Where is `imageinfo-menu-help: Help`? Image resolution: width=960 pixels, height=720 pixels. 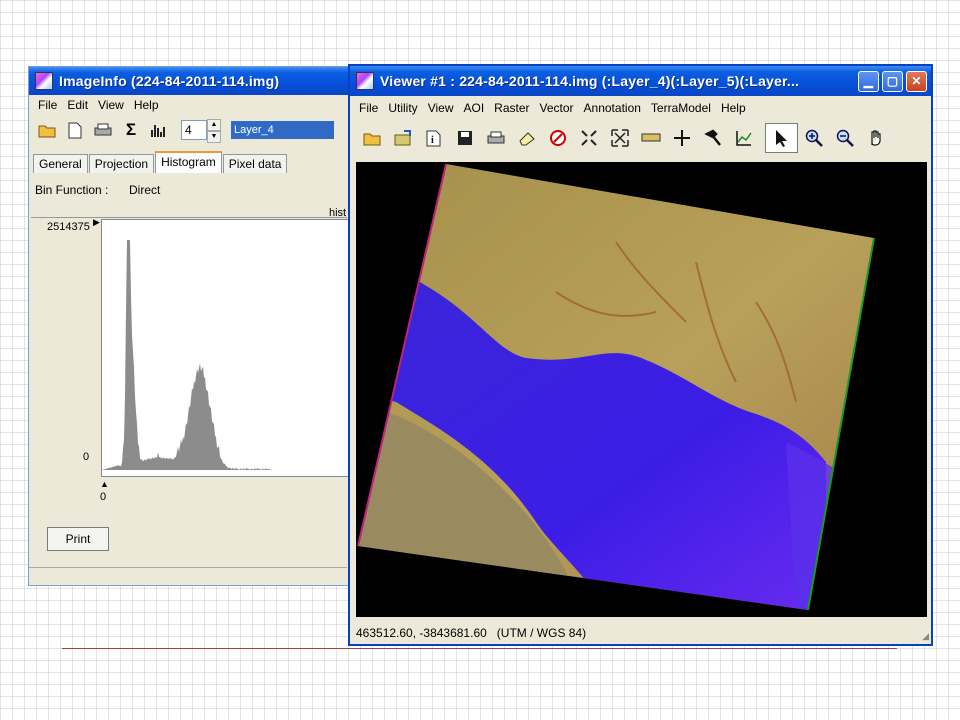 imageinfo-menu-help: Help is located at coordinates (146, 105).